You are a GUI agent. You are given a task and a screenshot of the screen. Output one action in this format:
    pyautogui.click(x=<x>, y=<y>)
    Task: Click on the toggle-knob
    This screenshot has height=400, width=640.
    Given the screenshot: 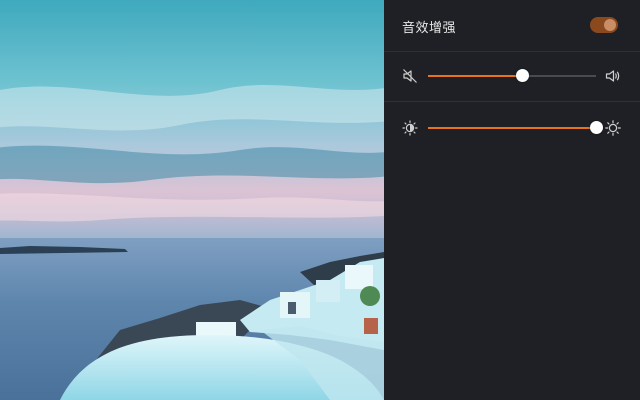 What is the action you would take?
    pyautogui.click(x=610, y=25)
    